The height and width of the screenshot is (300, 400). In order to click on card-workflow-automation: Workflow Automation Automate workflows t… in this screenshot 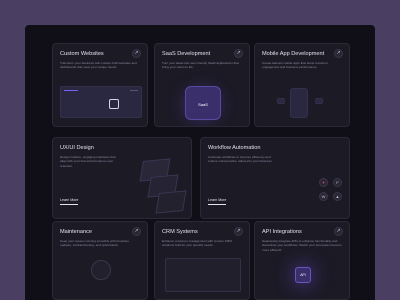, I will do `click(275, 178)`.